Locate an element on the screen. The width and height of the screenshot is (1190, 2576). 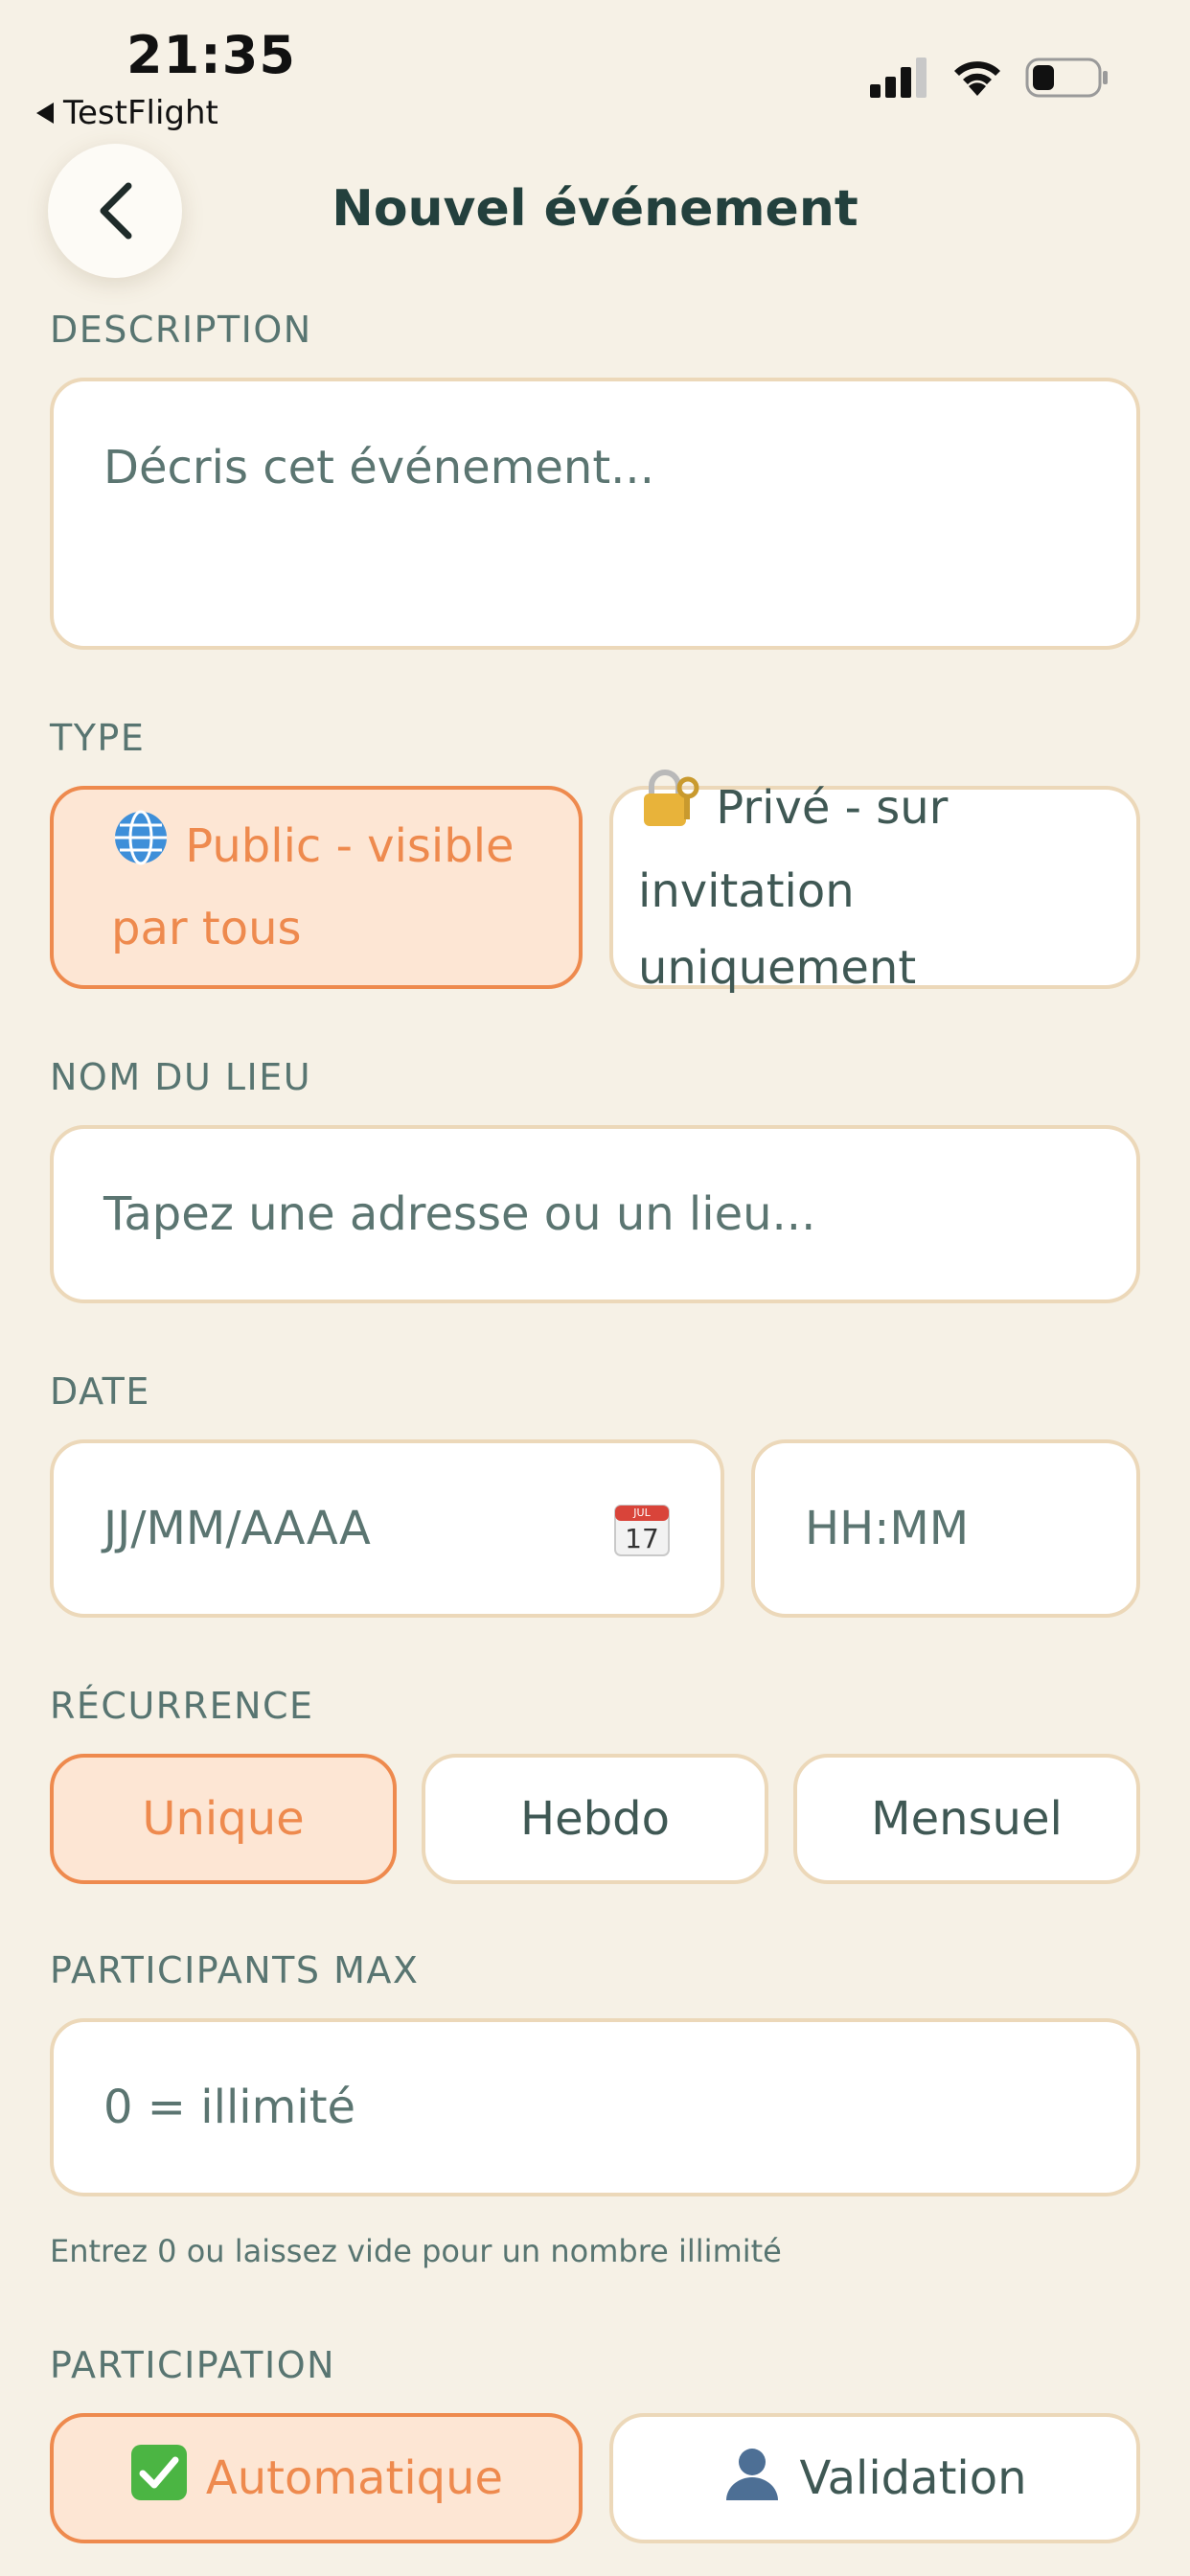
lock-key-icon is located at coordinates (669, 811).